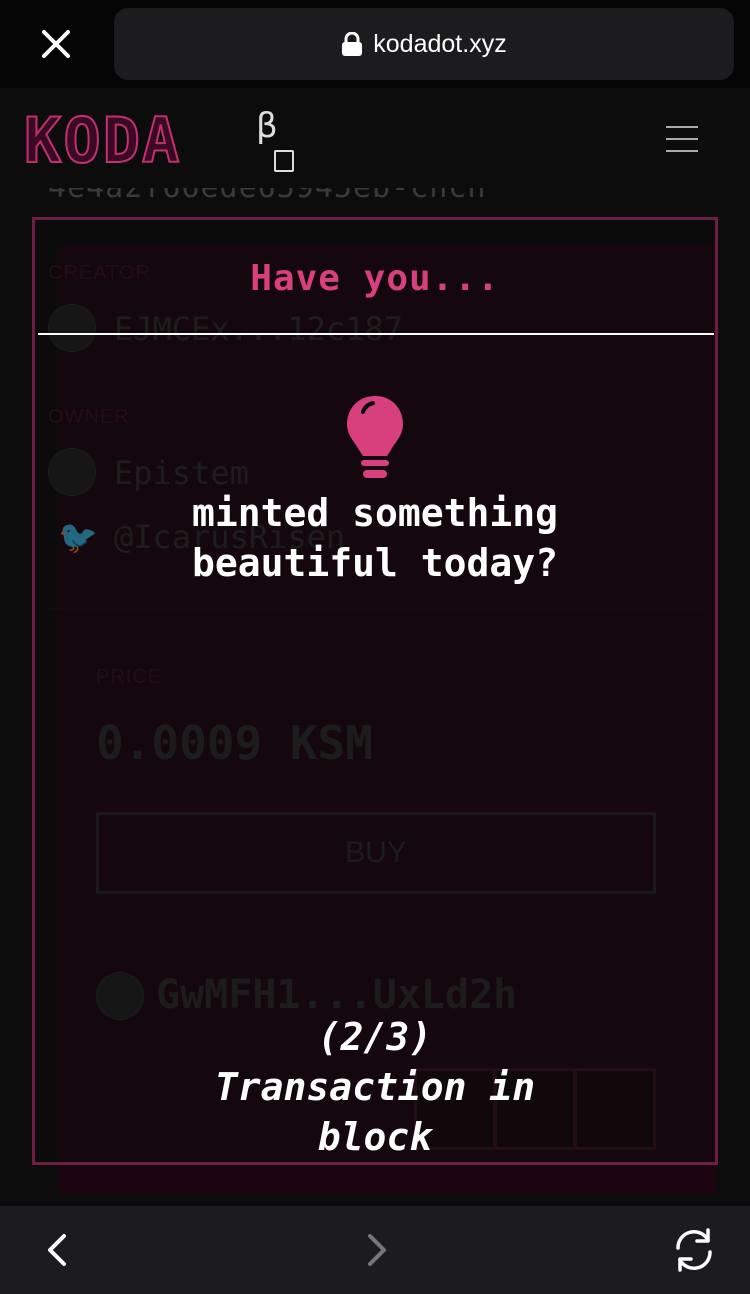 This screenshot has width=750, height=1294. I want to click on modal-message: minted something beautiful today?, so click(375, 538).